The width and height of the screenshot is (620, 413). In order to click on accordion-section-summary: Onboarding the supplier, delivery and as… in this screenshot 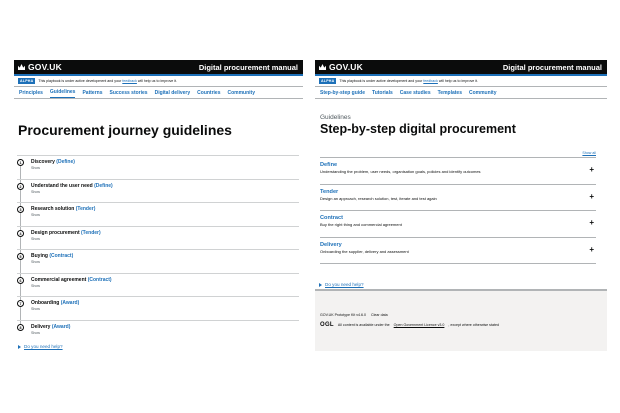, I will do `click(364, 251)`.